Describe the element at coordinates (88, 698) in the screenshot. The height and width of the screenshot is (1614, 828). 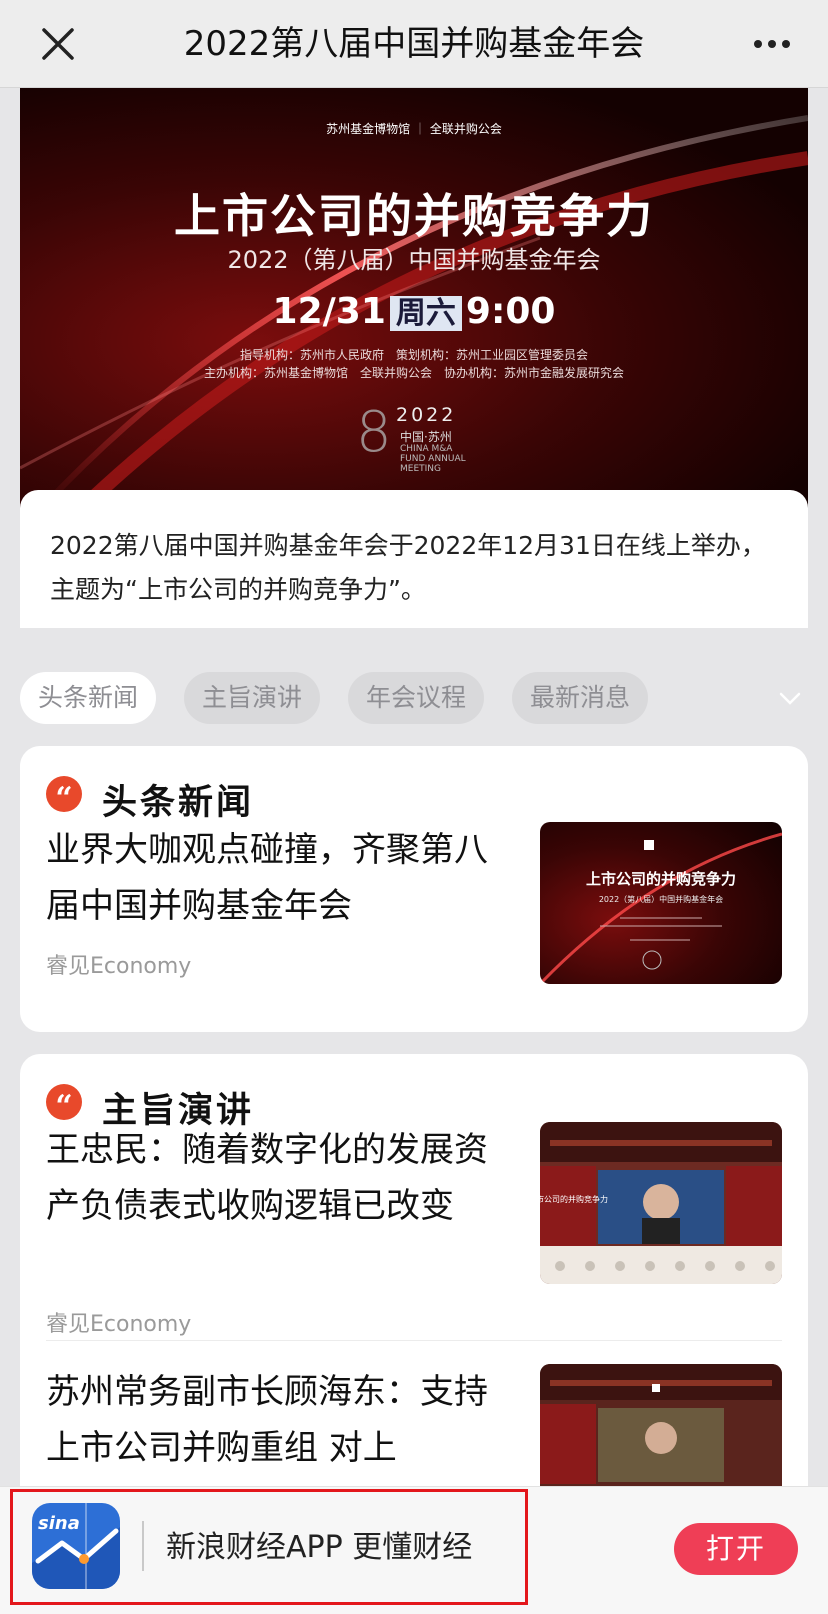
I see `tab-headlines: 头条新闻` at that location.